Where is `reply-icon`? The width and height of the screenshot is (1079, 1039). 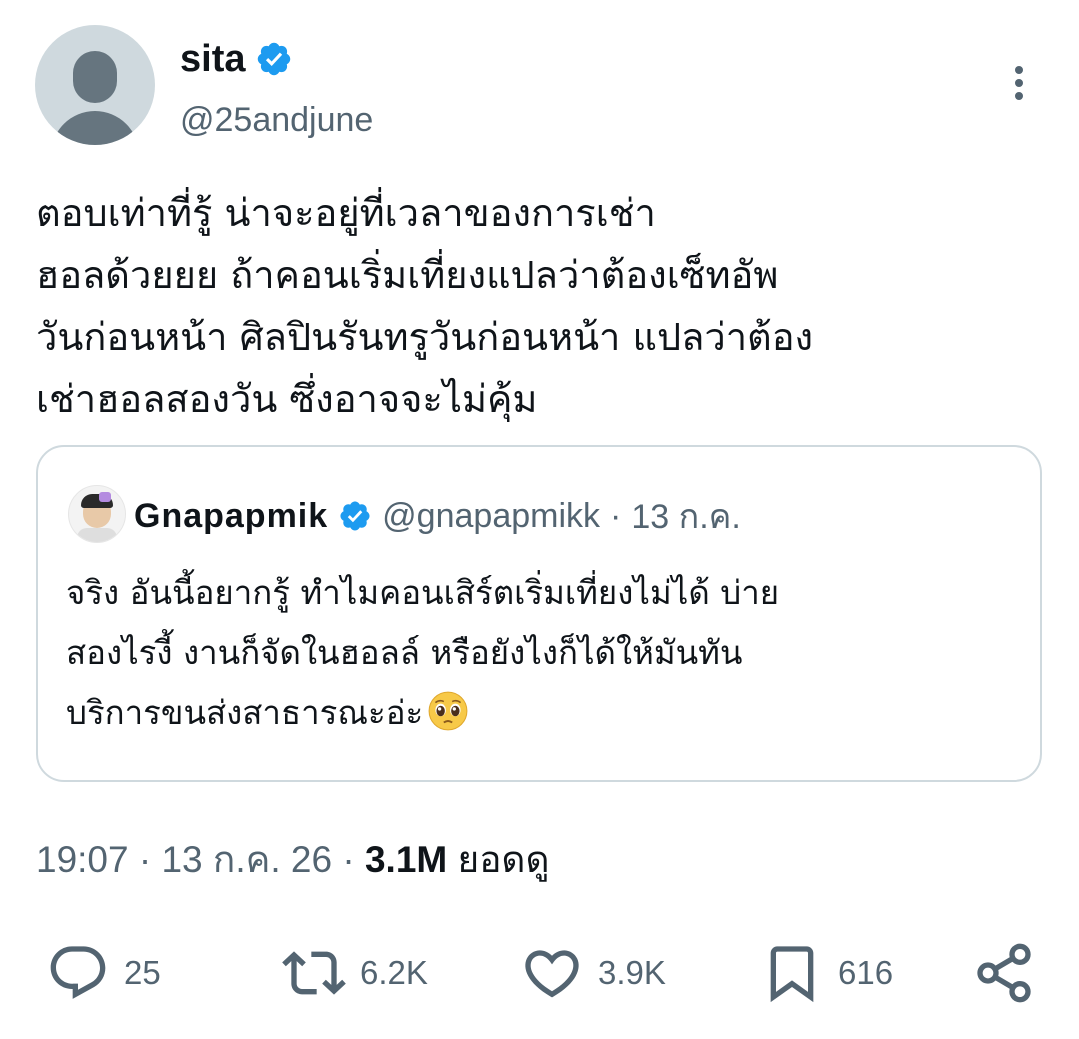 reply-icon is located at coordinates (78, 972).